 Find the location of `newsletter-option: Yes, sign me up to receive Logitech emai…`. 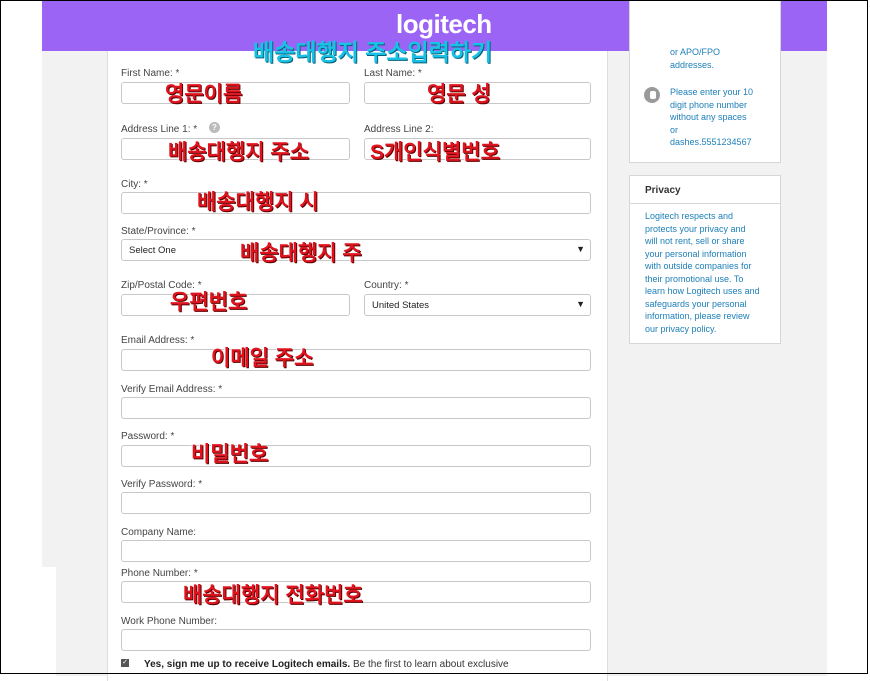

newsletter-option: Yes, sign me up to receive Logitech emai… is located at coordinates (326, 664).